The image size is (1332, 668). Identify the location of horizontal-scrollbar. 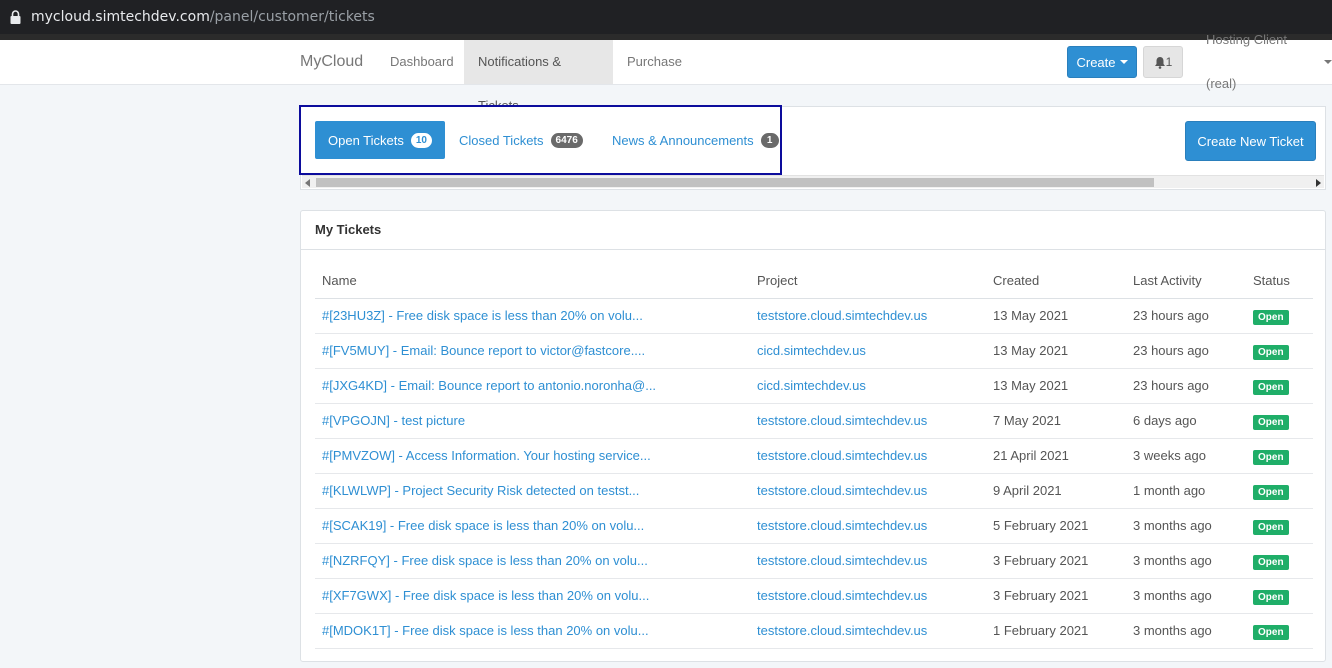
(813, 181).